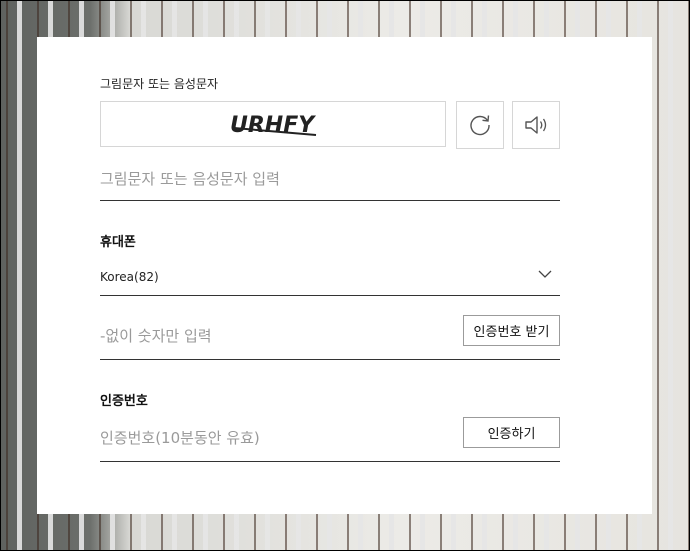 The height and width of the screenshot is (551, 690). What do you see at coordinates (330, 279) in the screenshot?
I see `country-select: Korea(82)` at bounding box center [330, 279].